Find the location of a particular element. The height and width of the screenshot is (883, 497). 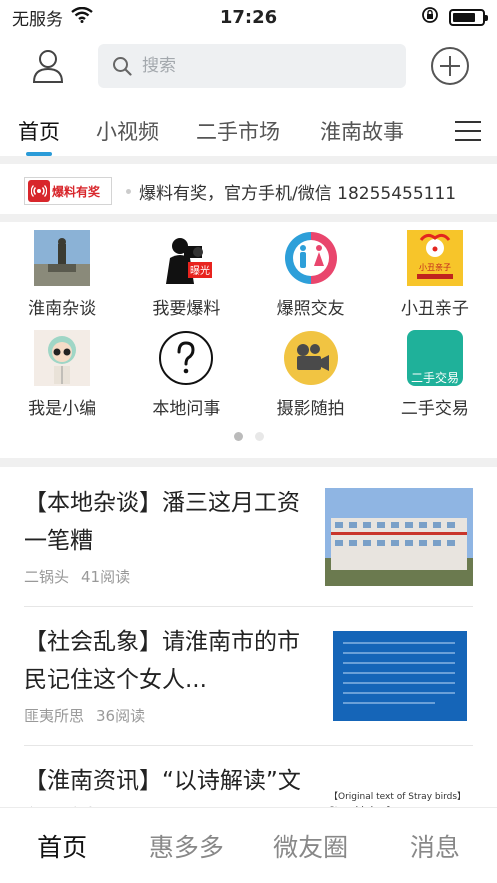

article-meta: 二锅头 41阅读 is located at coordinates (77, 576).